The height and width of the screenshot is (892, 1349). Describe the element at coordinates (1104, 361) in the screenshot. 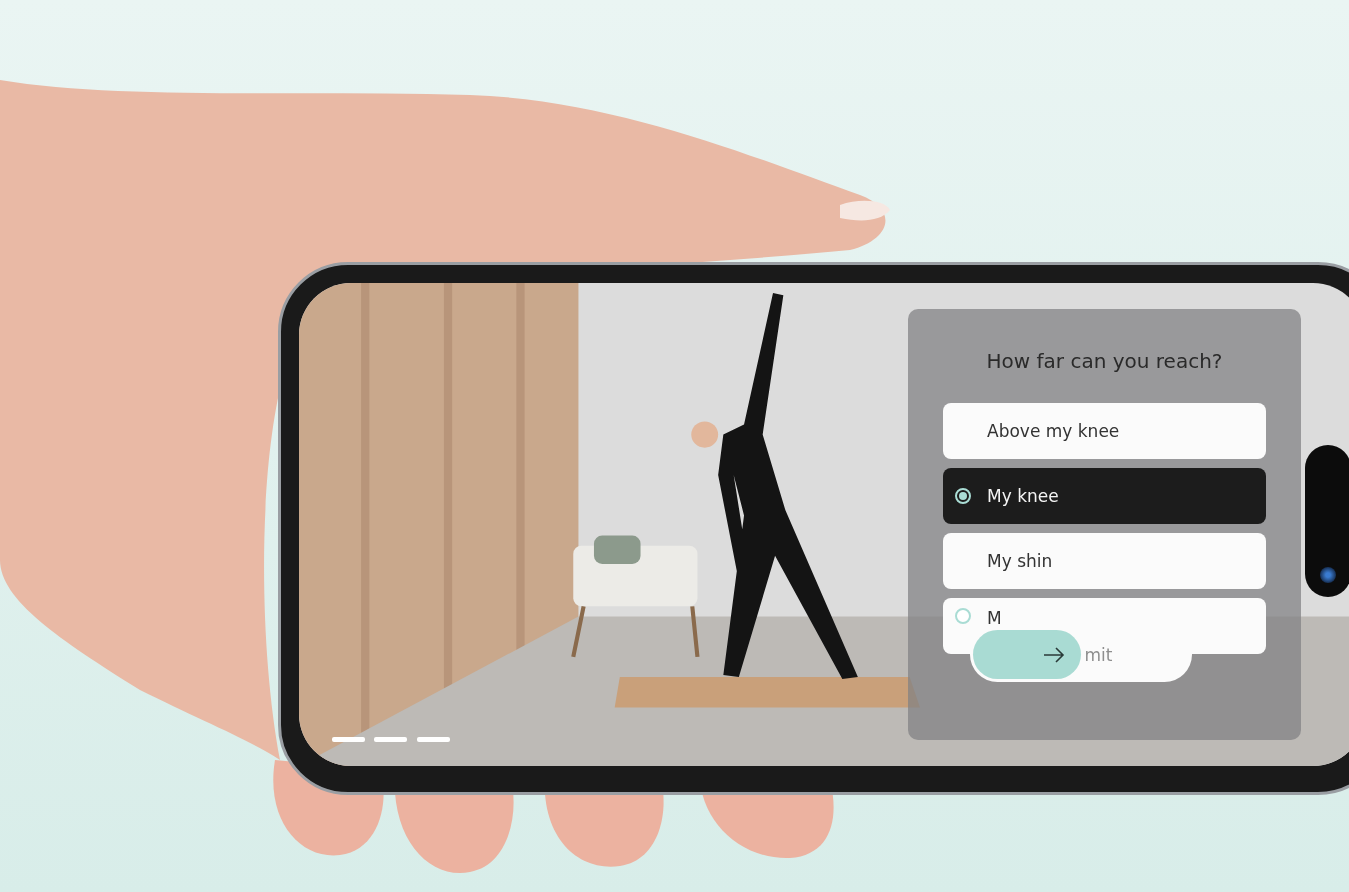

I see `question-title: How far can you reach?` at that location.